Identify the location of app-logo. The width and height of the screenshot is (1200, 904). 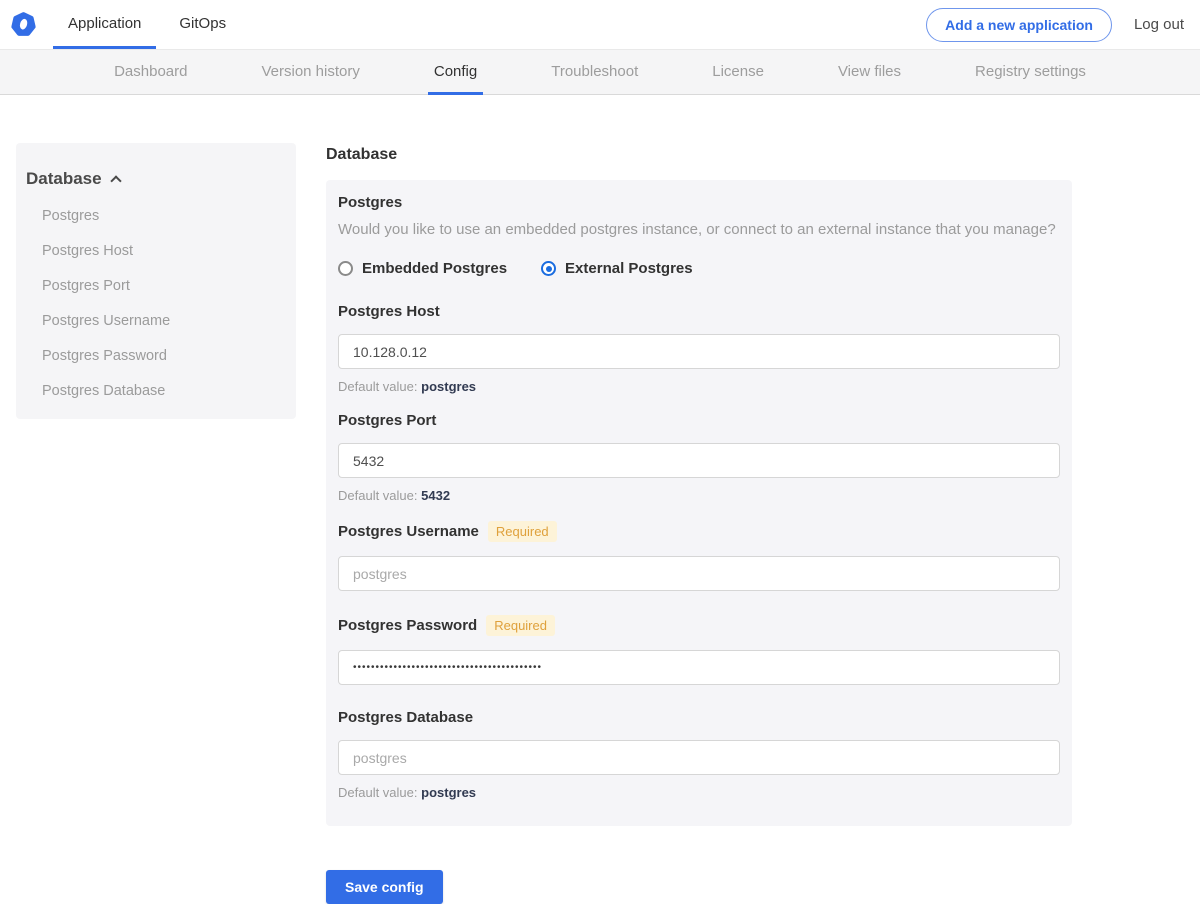
(23, 24).